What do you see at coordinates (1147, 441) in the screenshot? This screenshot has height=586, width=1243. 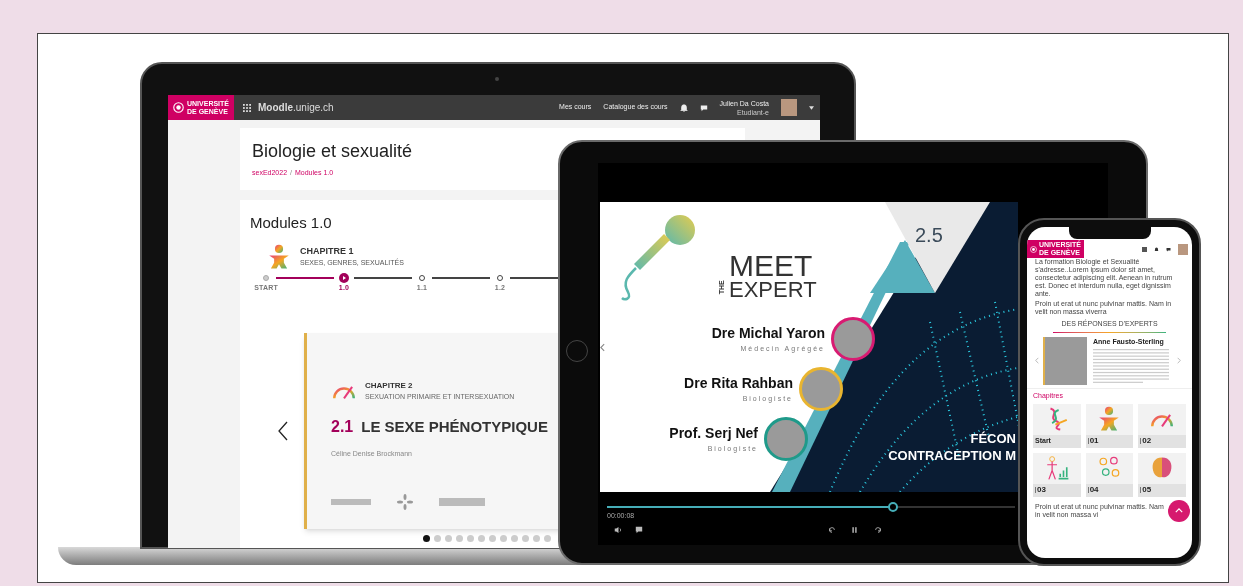 I see `chapter-label: 02` at bounding box center [1147, 441].